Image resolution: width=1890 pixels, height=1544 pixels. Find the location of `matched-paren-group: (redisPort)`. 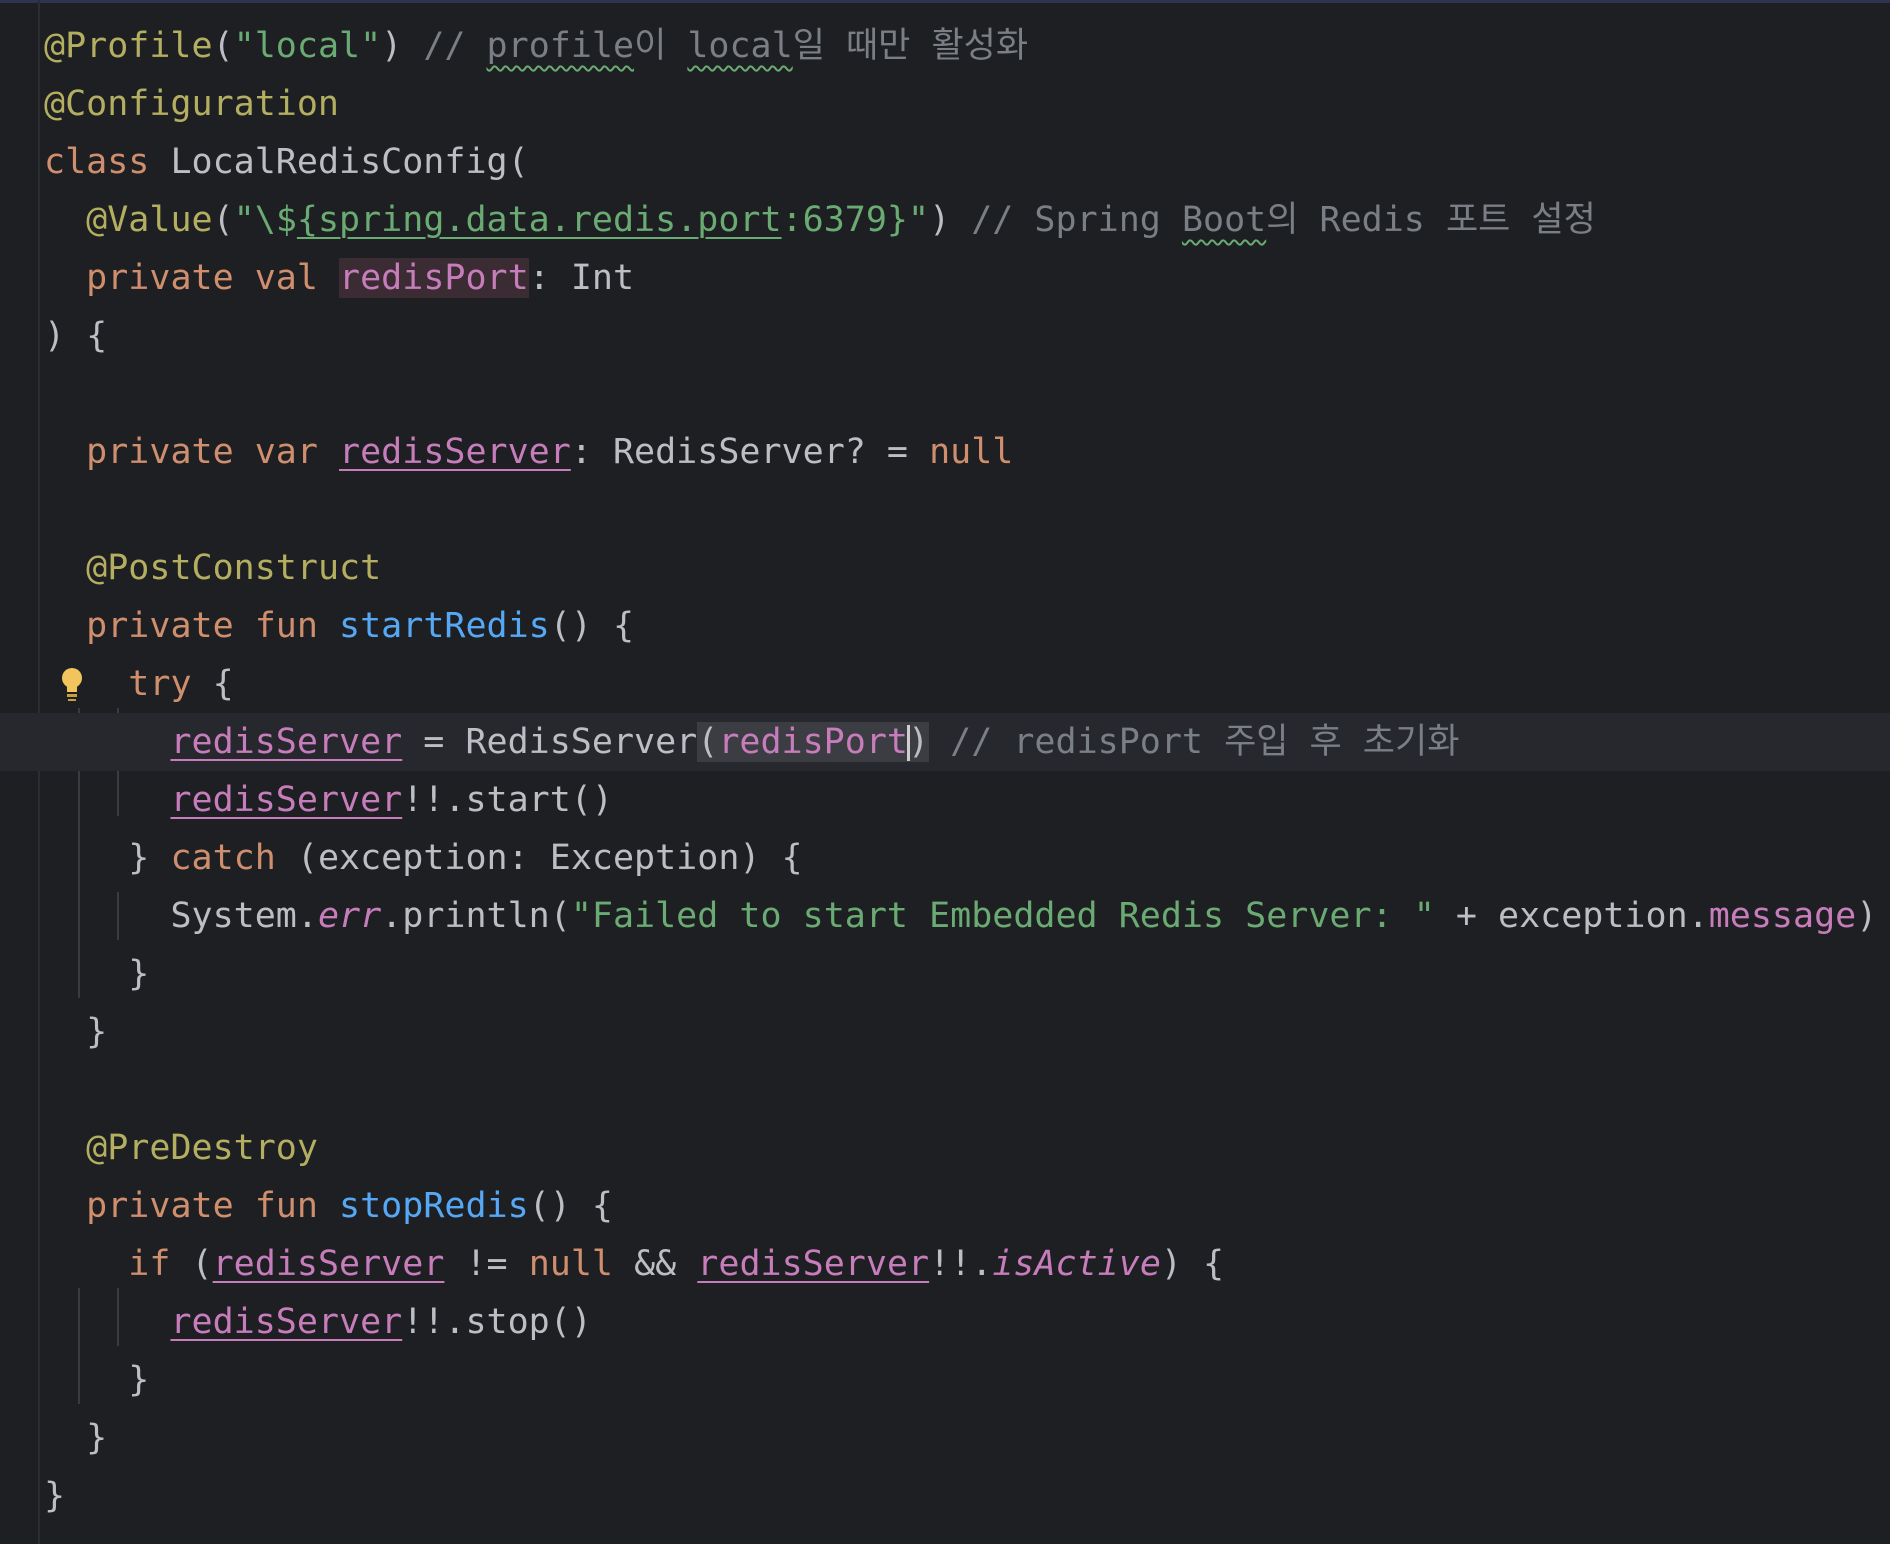

matched-paren-group: (redisPort) is located at coordinates (813, 742).